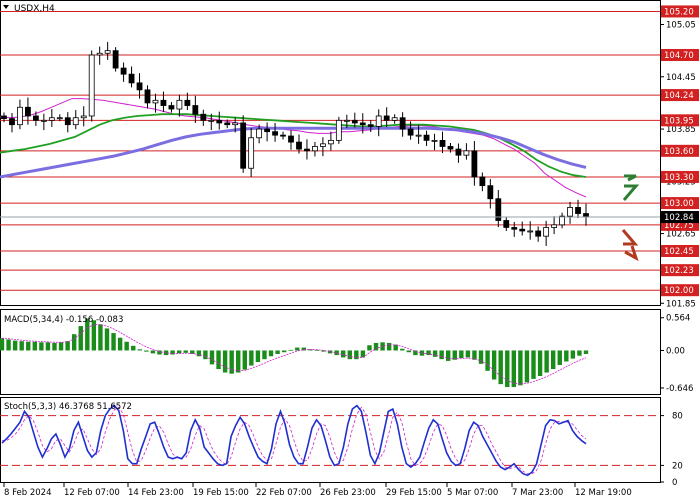 This screenshot has width=700, height=500. I want to click on time-tick-label: 14 Feb 23:00, so click(156, 493).